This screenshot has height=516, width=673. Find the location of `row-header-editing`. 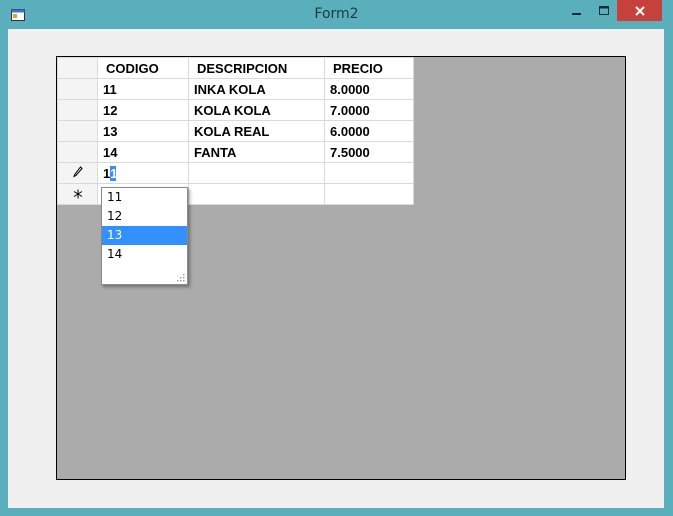

row-header-editing is located at coordinates (77, 173).